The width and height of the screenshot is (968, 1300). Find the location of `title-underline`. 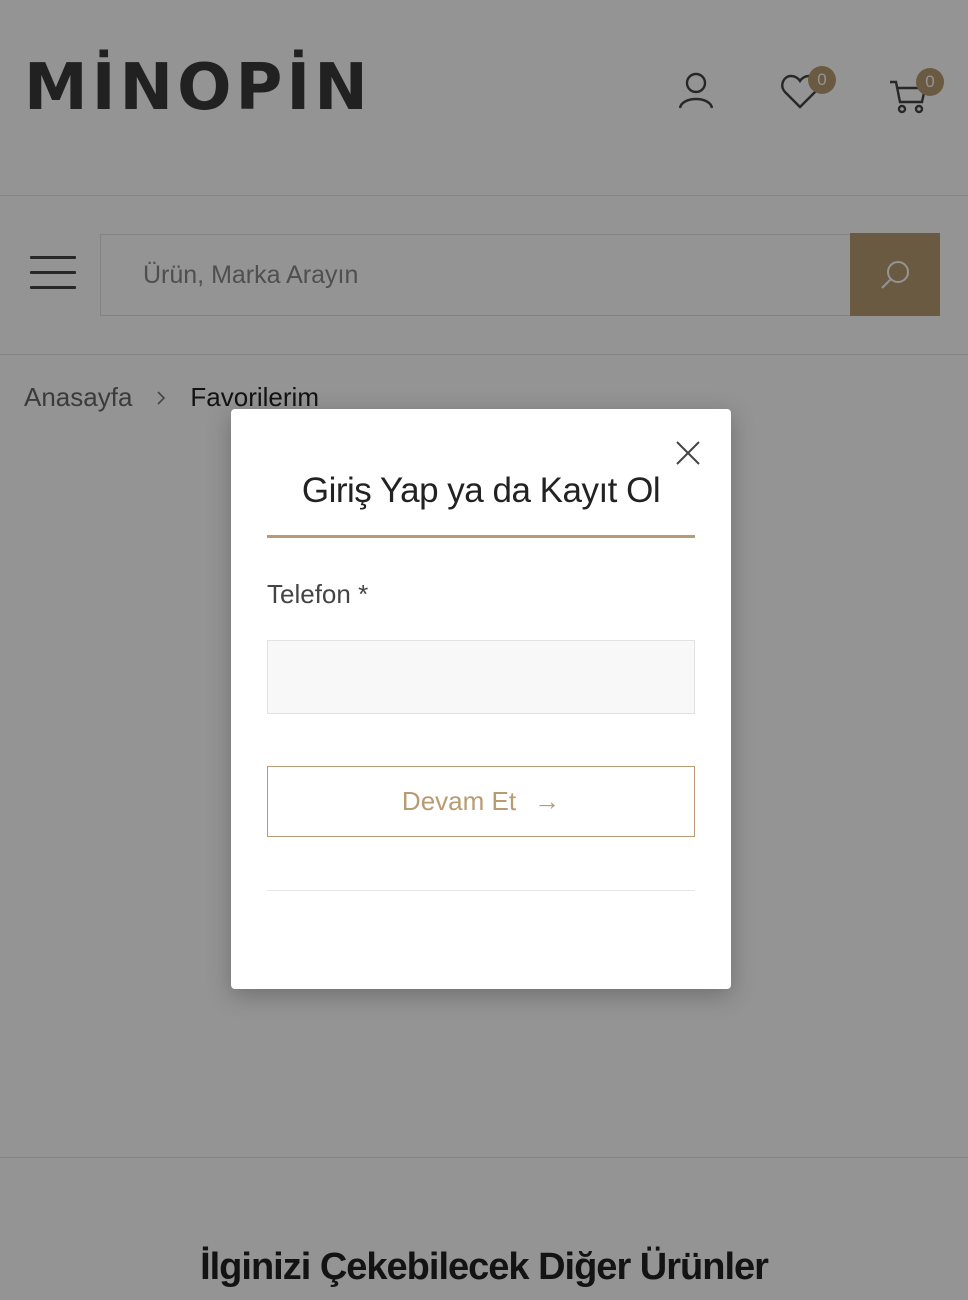

title-underline is located at coordinates (481, 536).